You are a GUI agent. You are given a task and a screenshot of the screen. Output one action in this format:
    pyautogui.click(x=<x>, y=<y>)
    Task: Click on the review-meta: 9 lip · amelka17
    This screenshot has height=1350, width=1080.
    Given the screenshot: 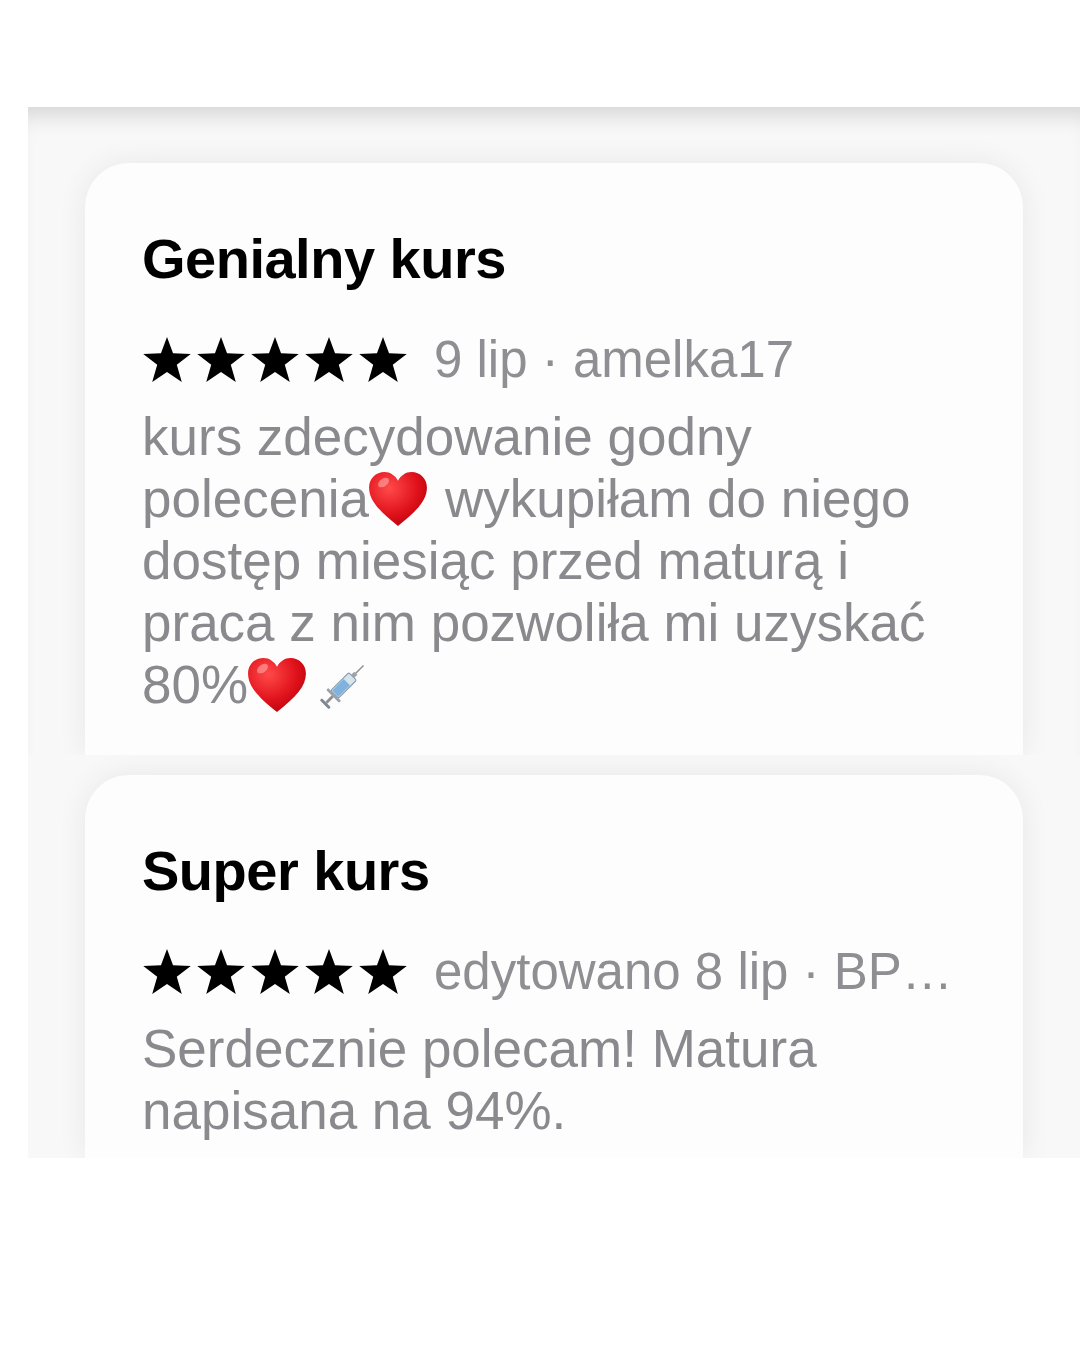 What is the action you would take?
    pyautogui.click(x=614, y=360)
    